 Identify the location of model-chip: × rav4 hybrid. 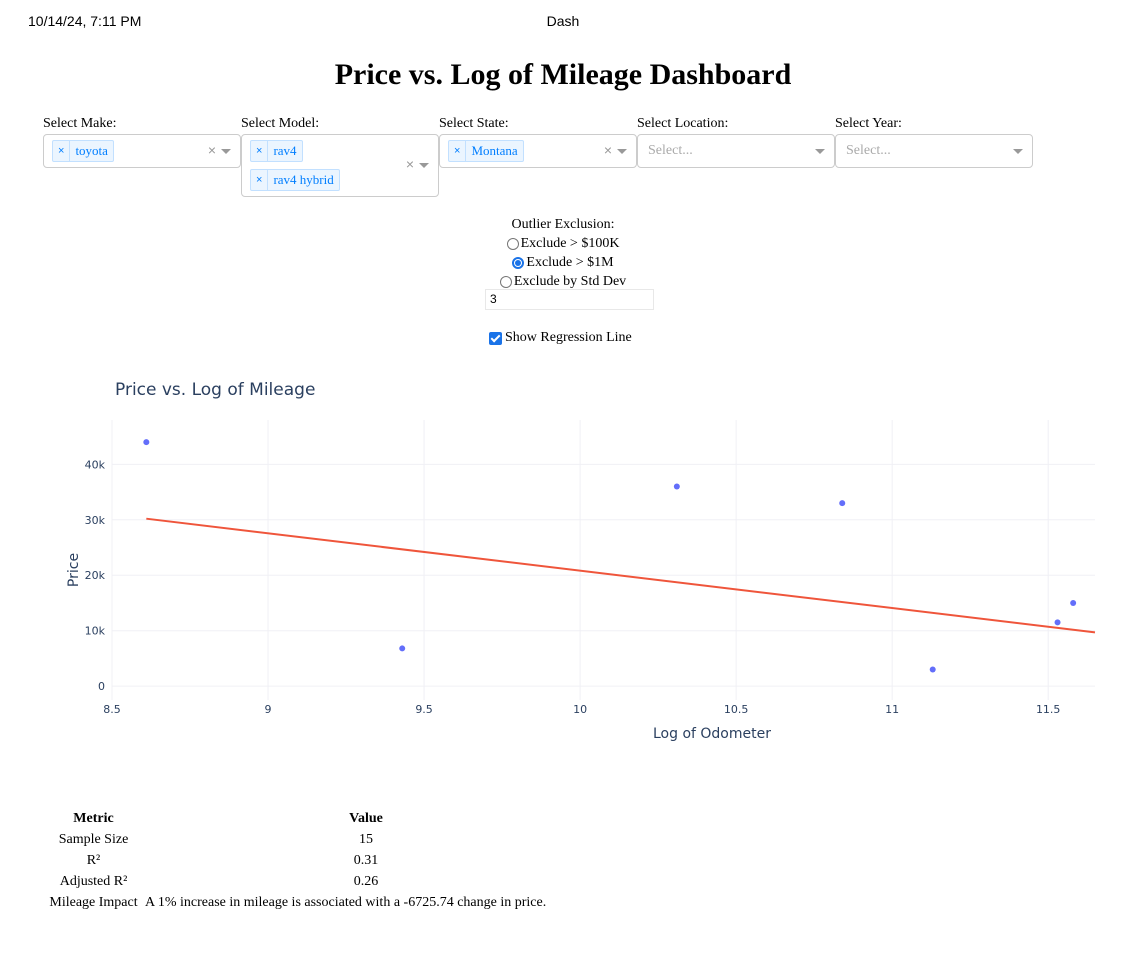
(295, 180).